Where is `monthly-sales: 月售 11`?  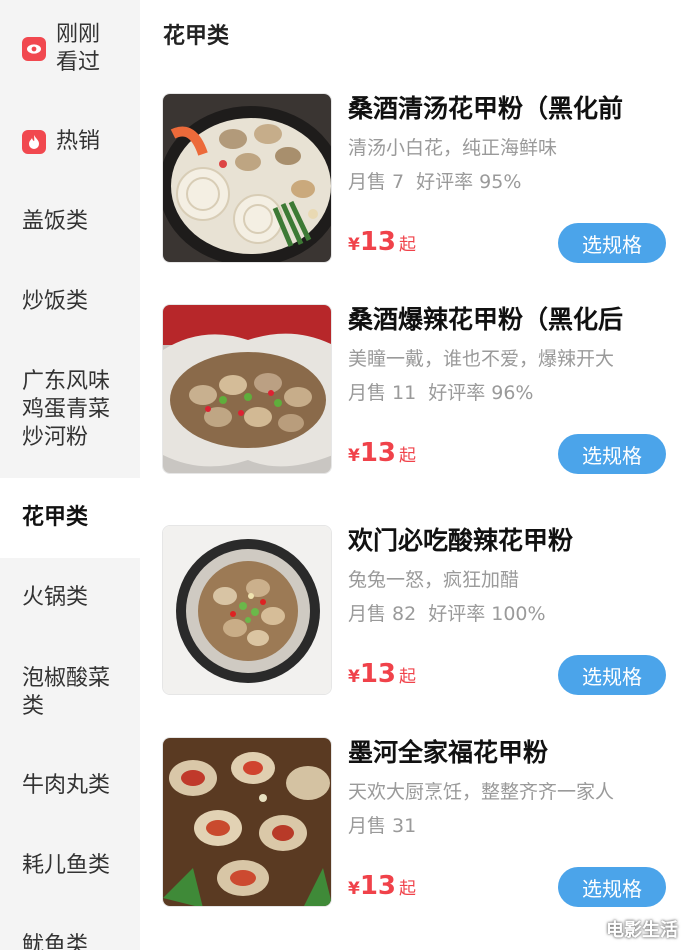 monthly-sales: 月售 11 is located at coordinates (382, 393).